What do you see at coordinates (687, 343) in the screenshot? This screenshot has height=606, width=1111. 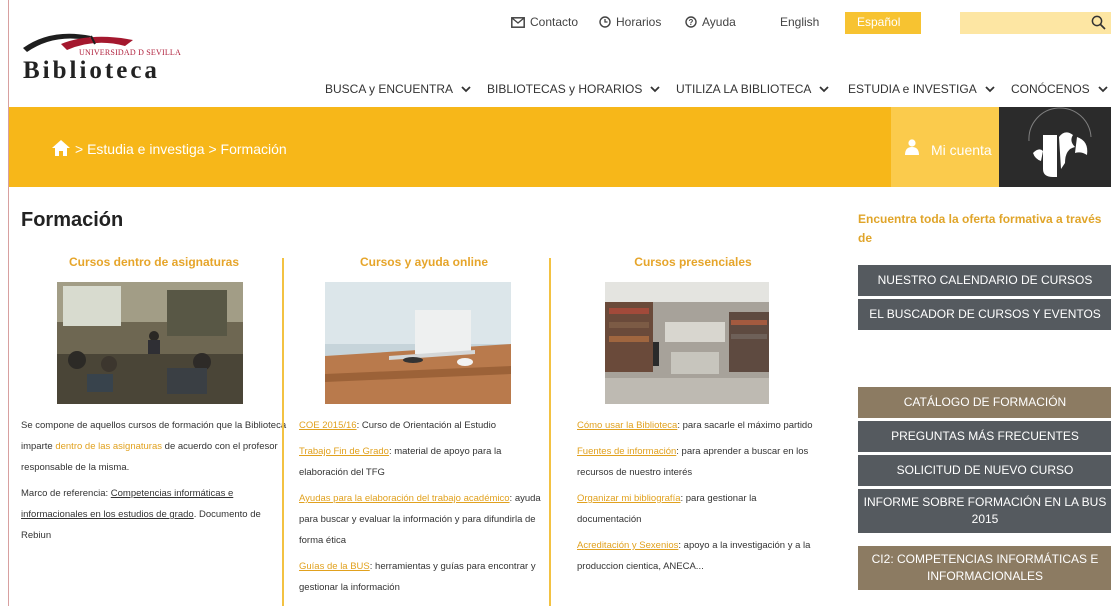 I see `library-photo` at bounding box center [687, 343].